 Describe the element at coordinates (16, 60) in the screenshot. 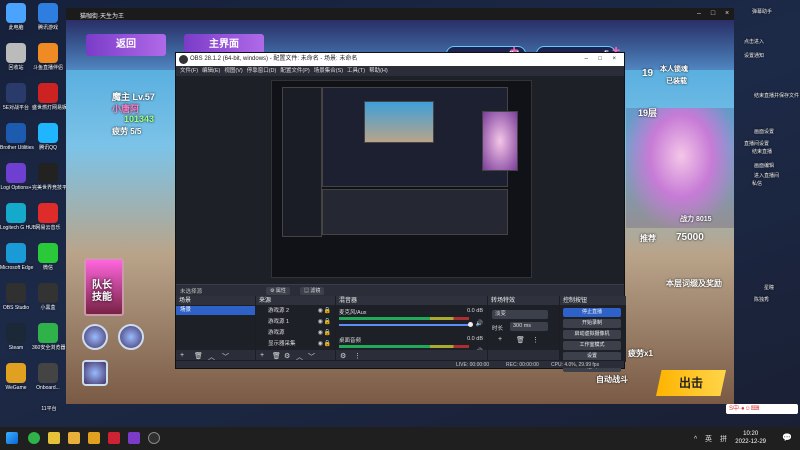

I see `desktop-icon: 回收站` at that location.